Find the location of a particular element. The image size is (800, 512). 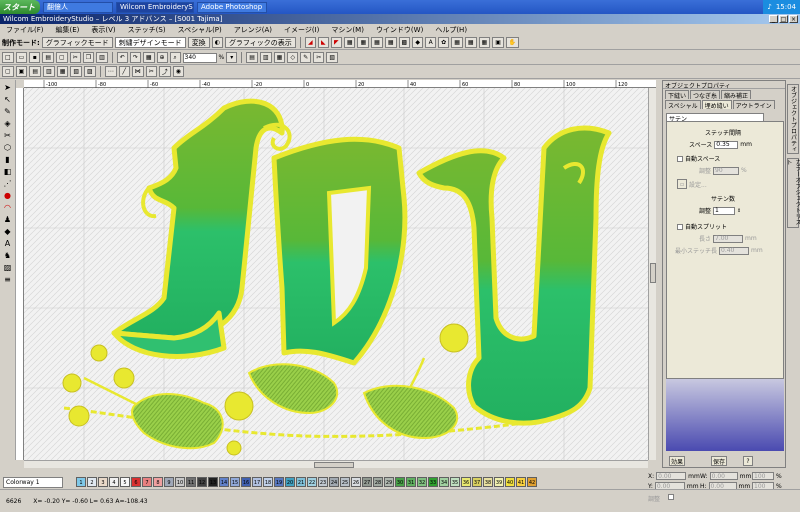

color-swatch-36: 36 is located at coordinates (466, 482).